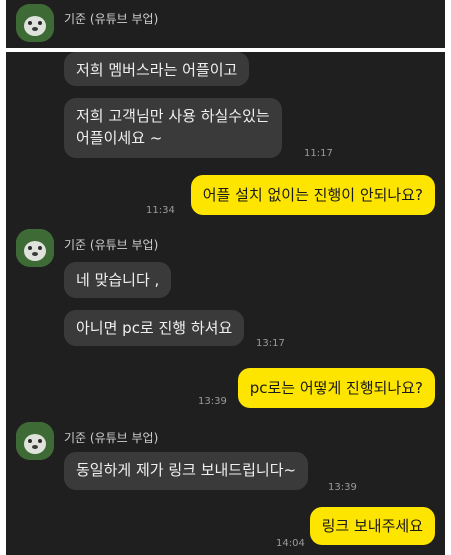 The width and height of the screenshot is (451, 555). Describe the element at coordinates (270, 343) in the screenshot. I see `message-time: 13:17` at that location.